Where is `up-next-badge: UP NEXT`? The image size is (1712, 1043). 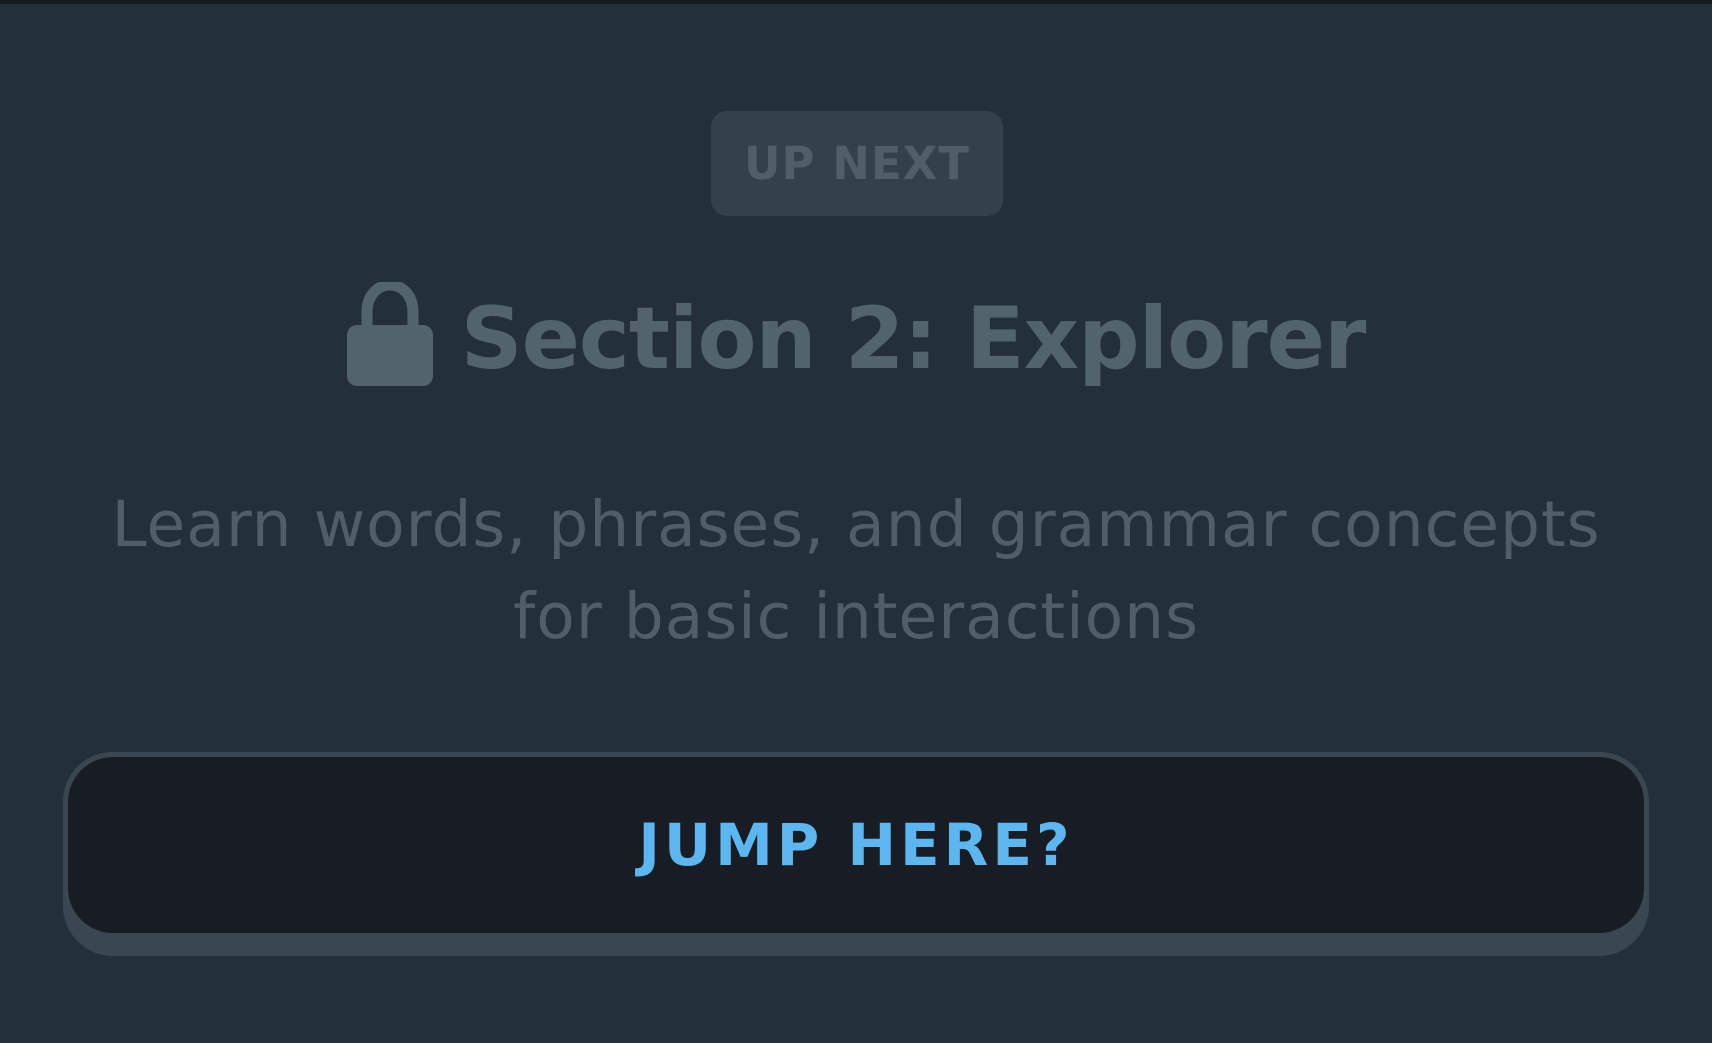
up-next-badge: UP NEXT is located at coordinates (857, 163).